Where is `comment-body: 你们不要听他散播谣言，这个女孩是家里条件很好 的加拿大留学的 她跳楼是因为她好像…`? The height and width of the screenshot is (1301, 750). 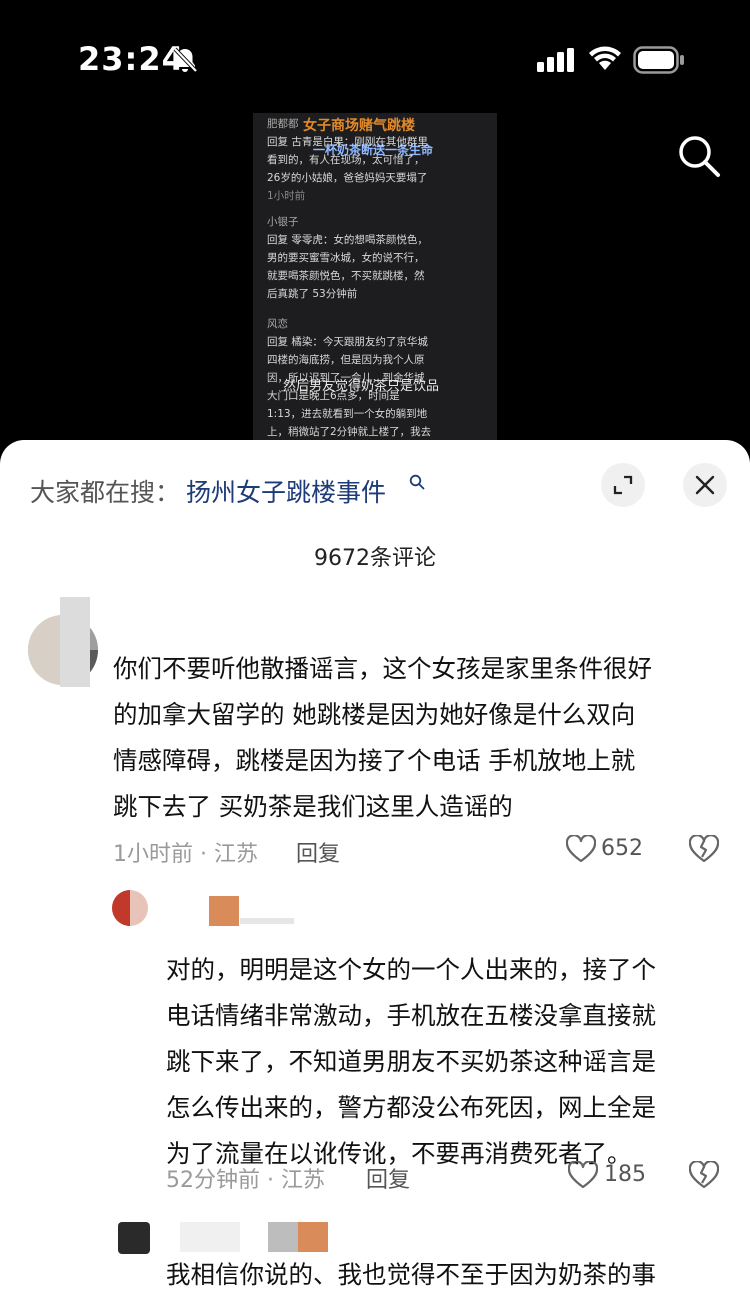 comment-body: 你们不要听他散播谣言，这个女孩是家里条件很好 的加拿大留学的 她跳楼是因为她好像… is located at coordinates (423, 738).